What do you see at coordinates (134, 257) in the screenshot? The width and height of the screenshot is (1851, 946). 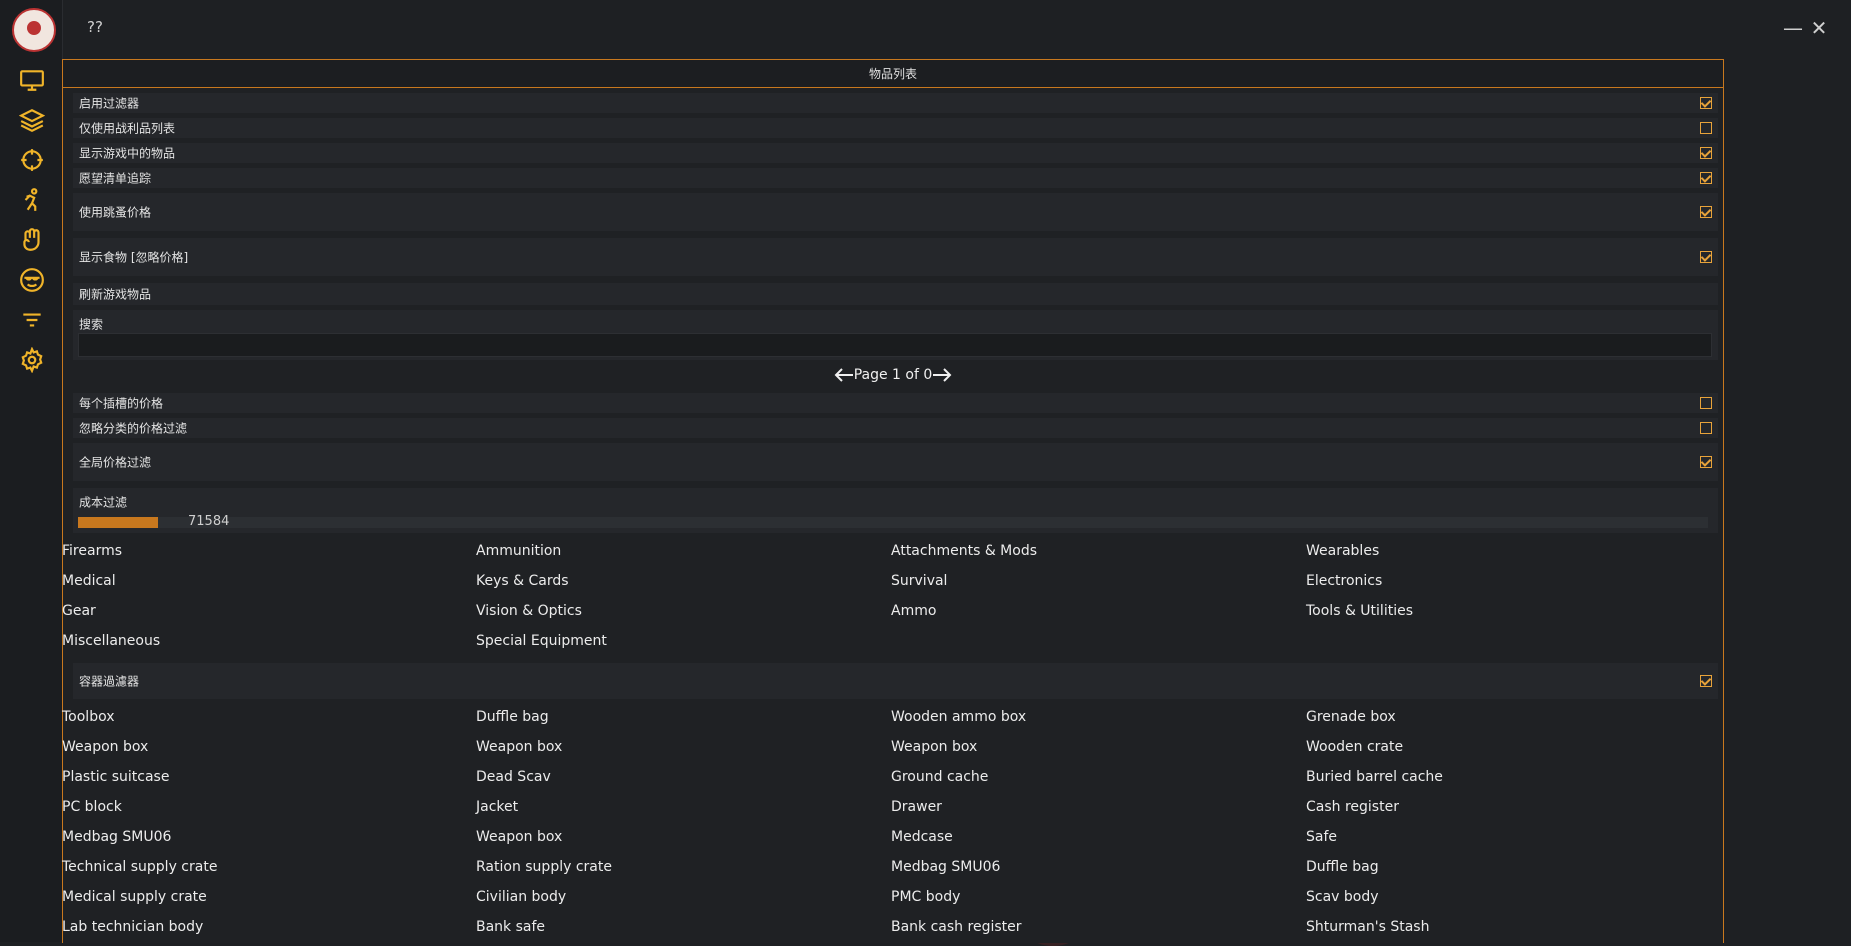 I see `toggle-label: 显示食物 [忽略价格]` at bounding box center [134, 257].